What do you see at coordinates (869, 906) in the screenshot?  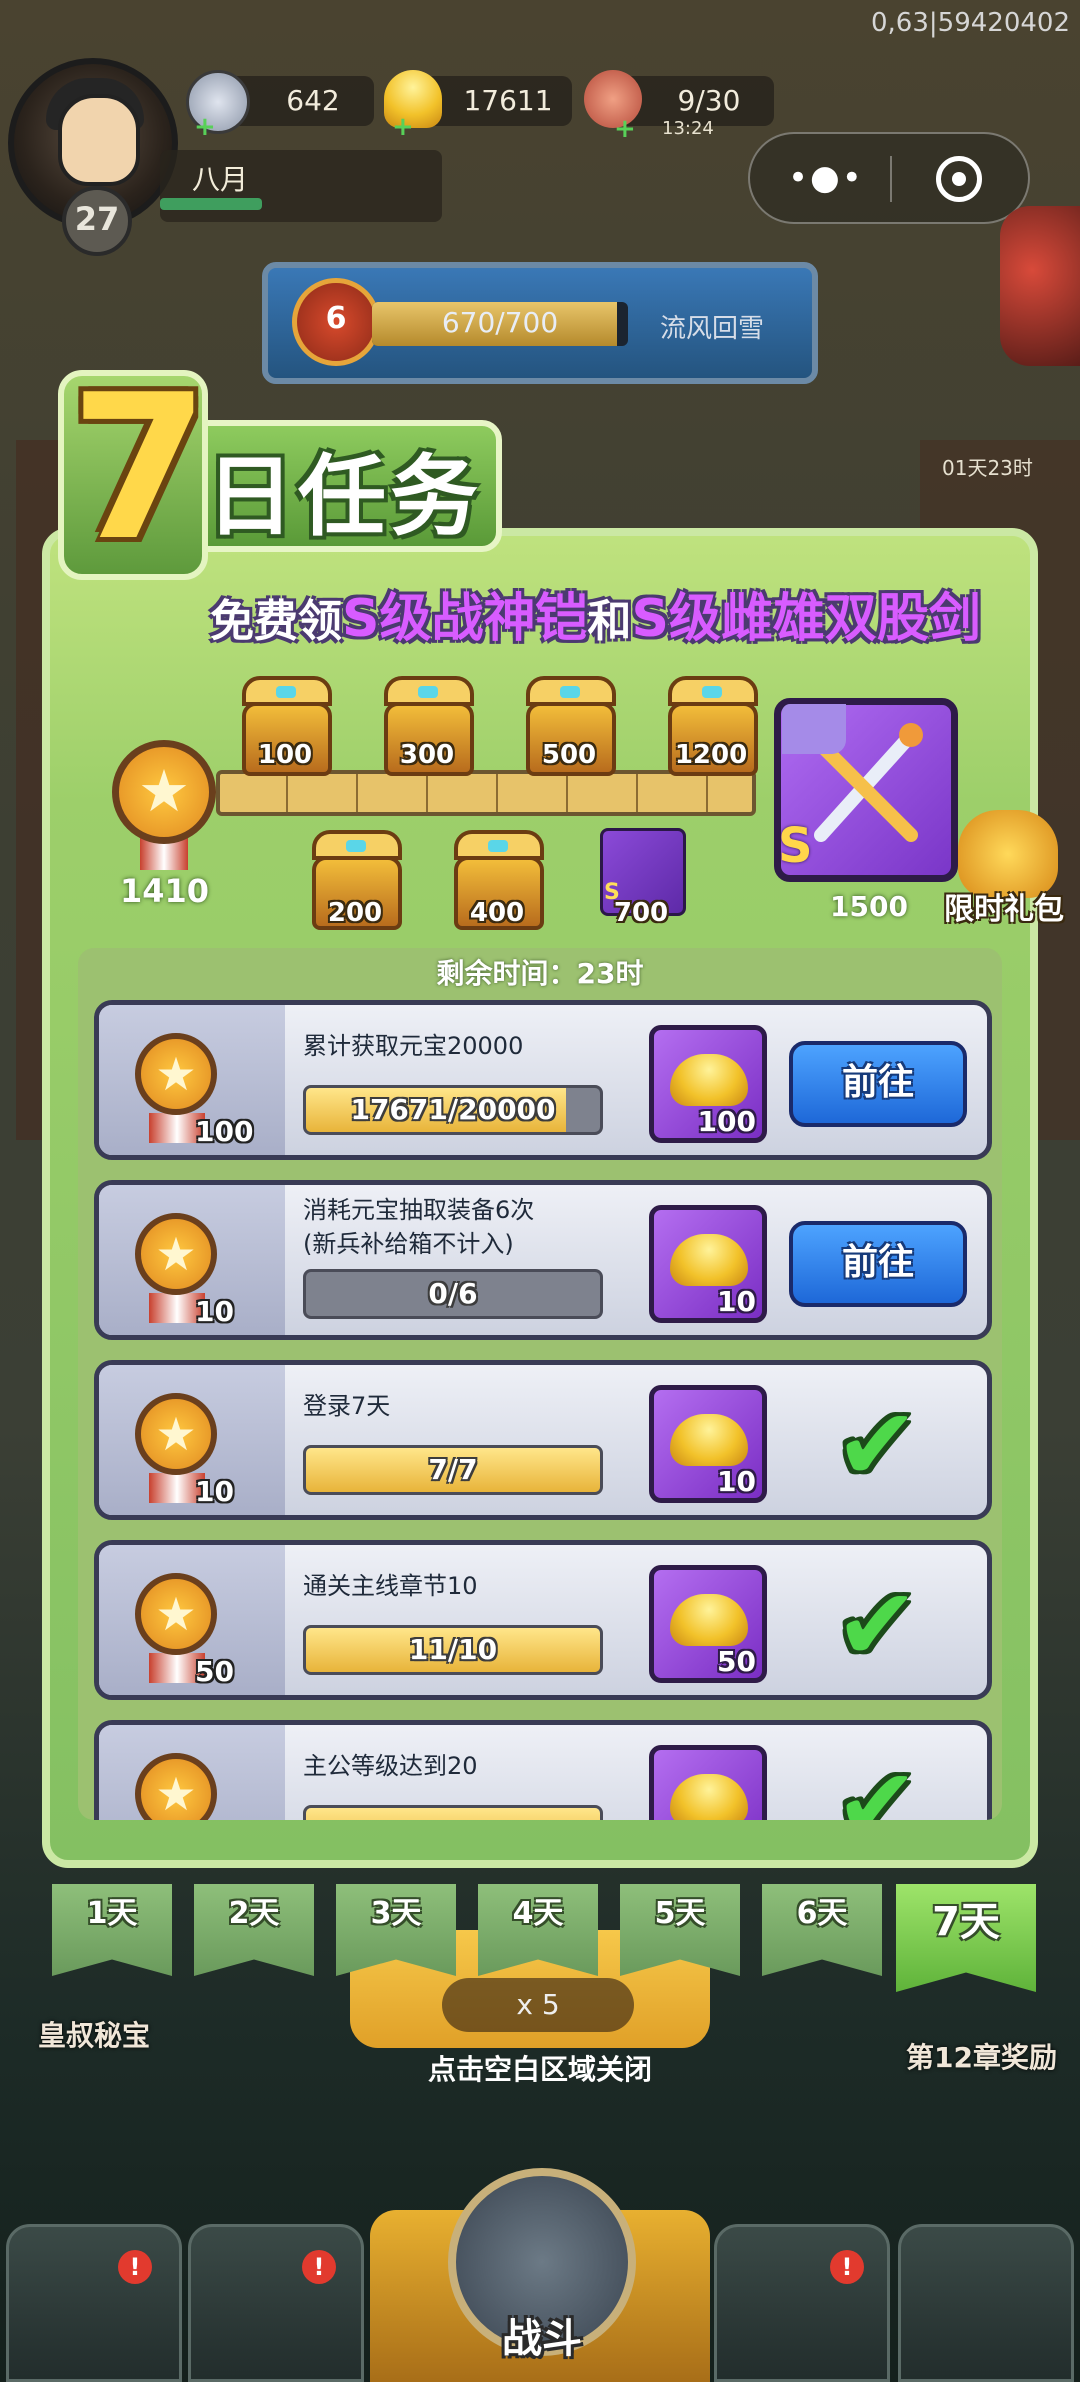 I see `final-reward-points: 1500` at bounding box center [869, 906].